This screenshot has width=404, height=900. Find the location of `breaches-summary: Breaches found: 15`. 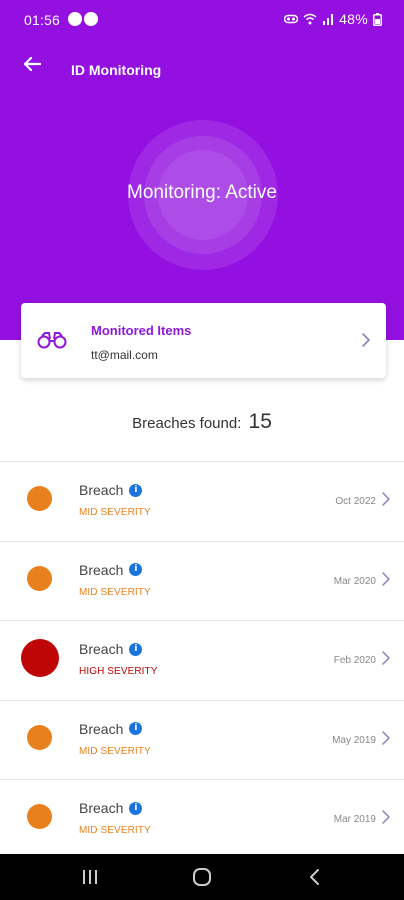

breaches-summary: Breaches found: 15 is located at coordinates (202, 422).